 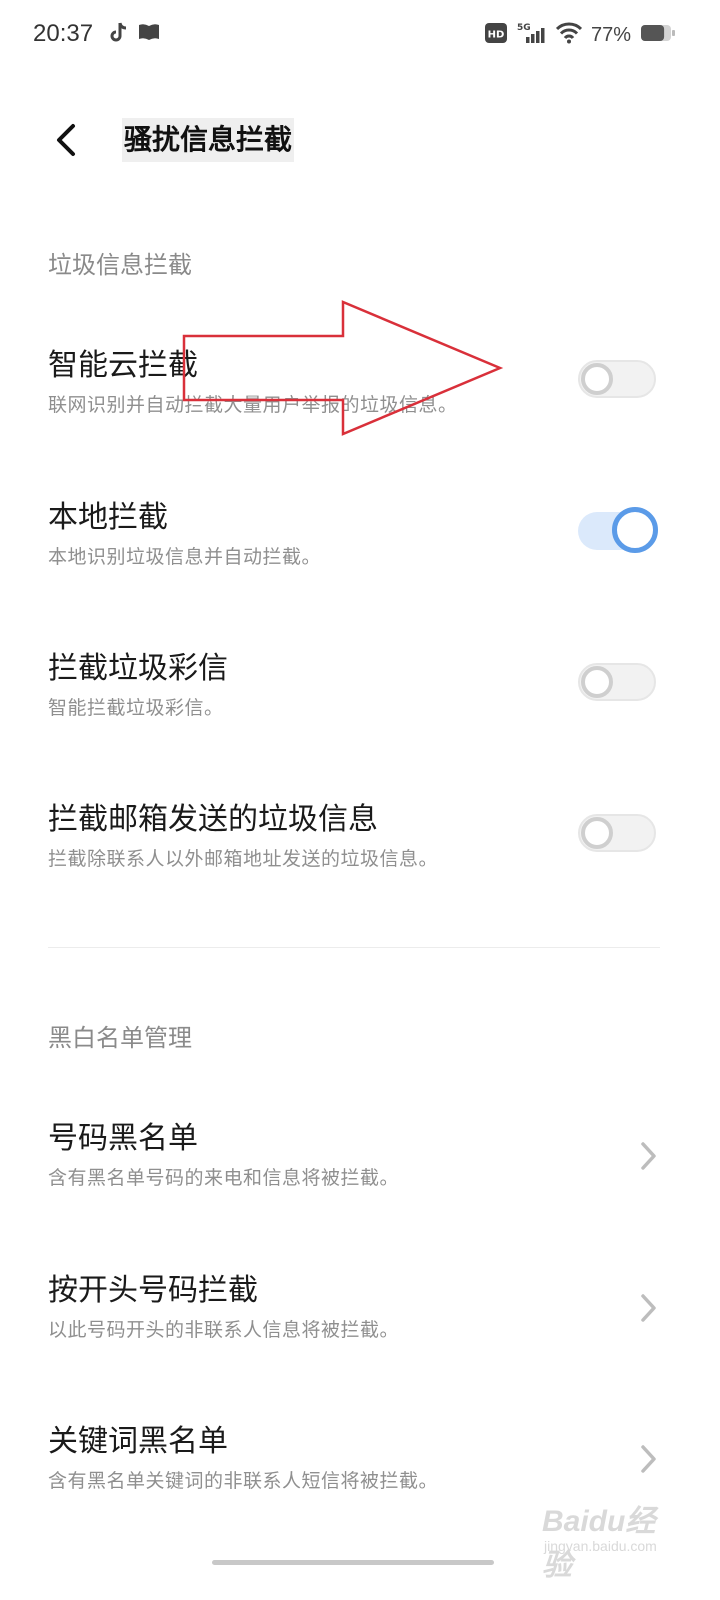 What do you see at coordinates (617, 833) in the screenshot?
I see `block-email-spam-toggle` at bounding box center [617, 833].